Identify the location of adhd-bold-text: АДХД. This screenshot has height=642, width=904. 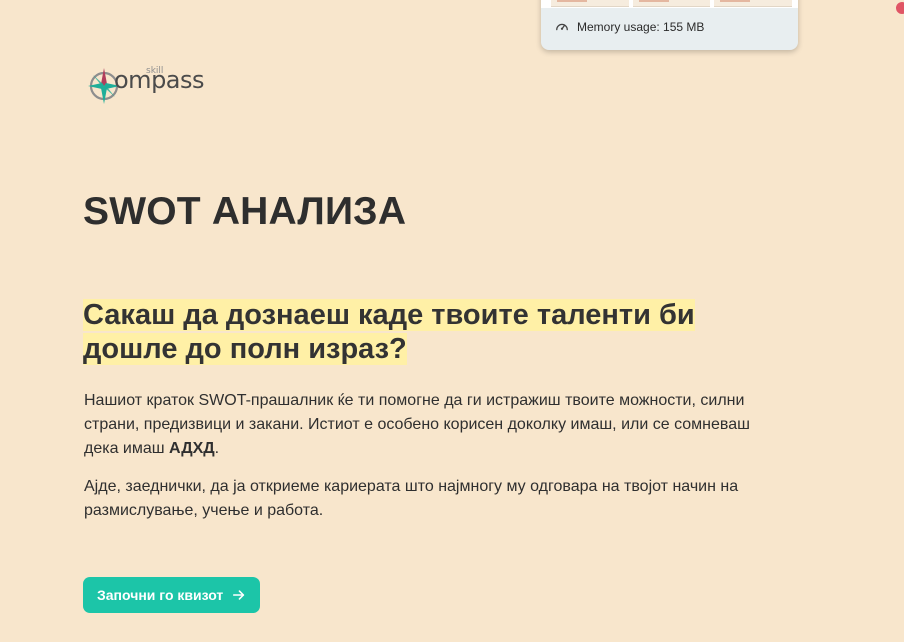
(192, 448).